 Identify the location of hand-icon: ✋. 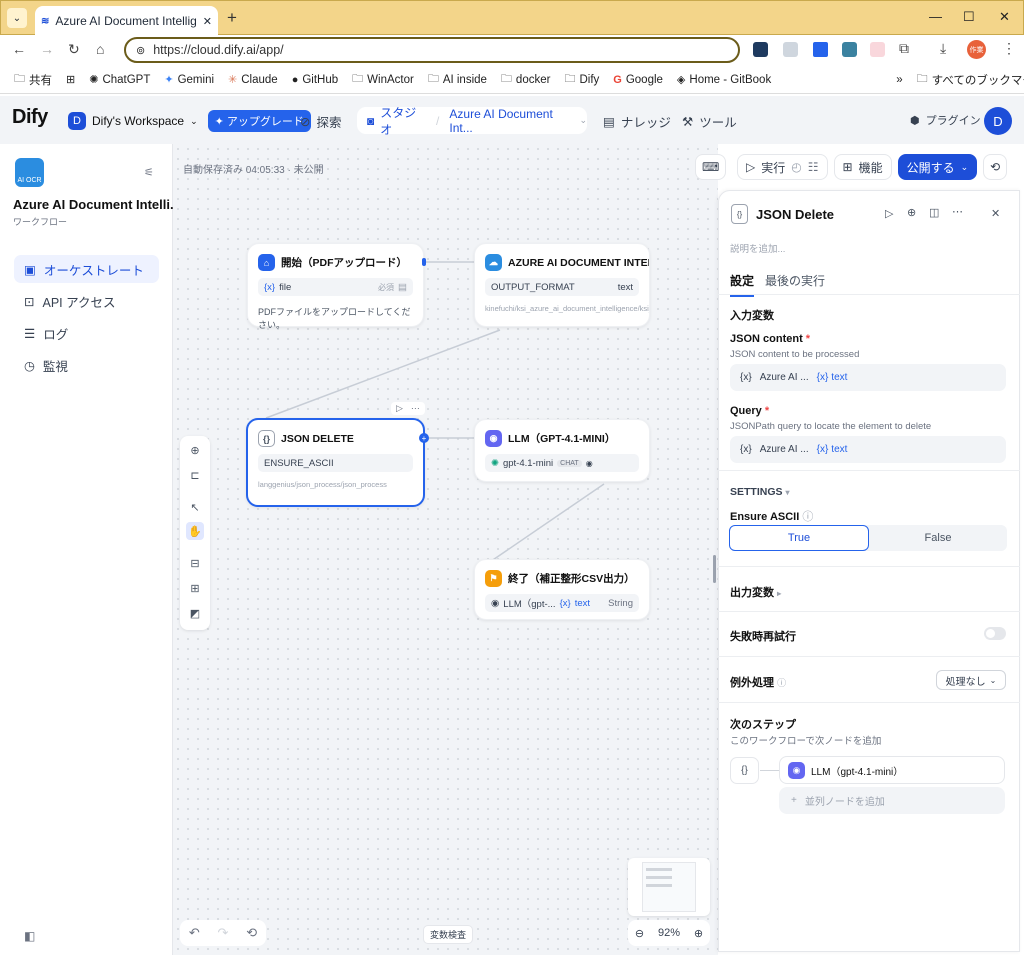
(195, 531).